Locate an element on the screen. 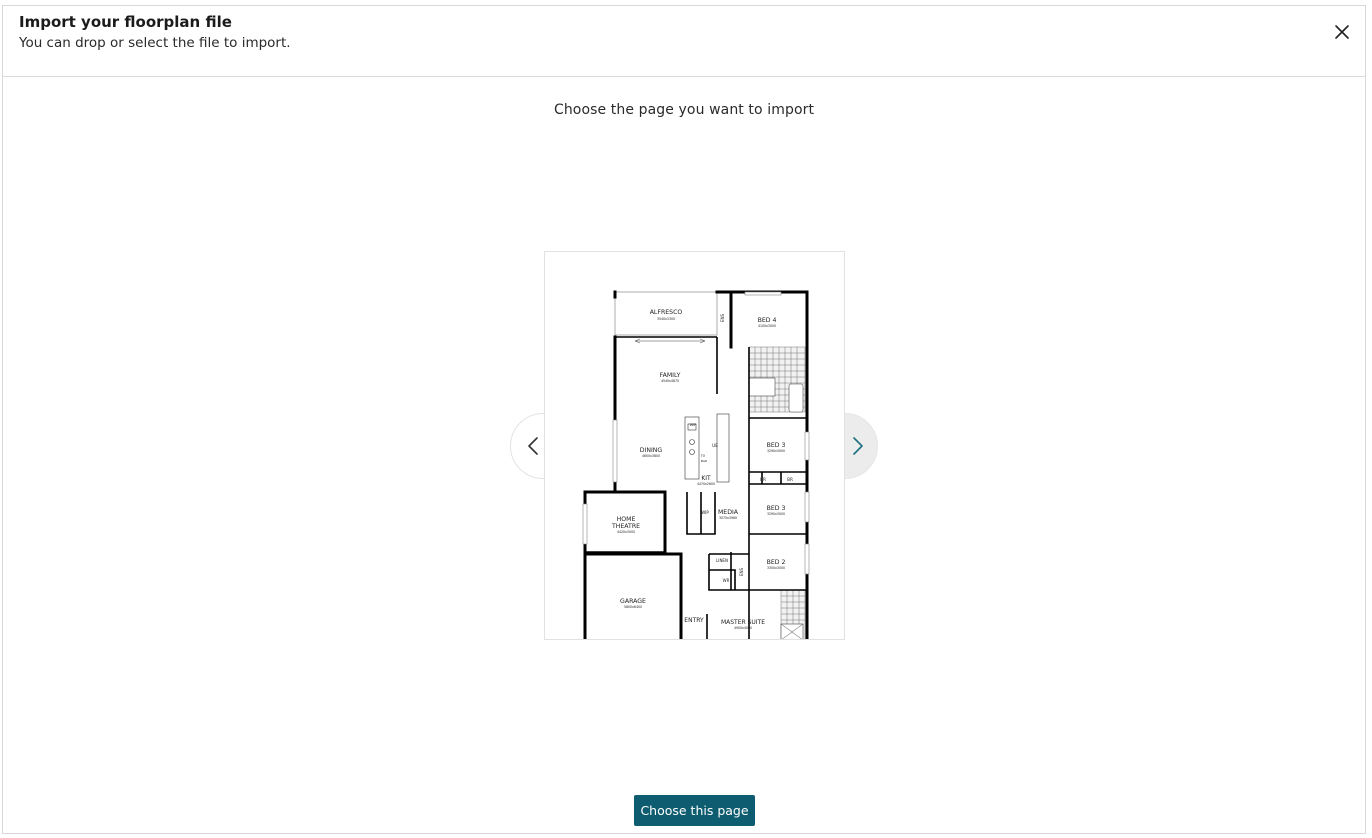 This screenshot has height=838, width=1372. svg-text: 4540x4870 is located at coordinates (670, 381).